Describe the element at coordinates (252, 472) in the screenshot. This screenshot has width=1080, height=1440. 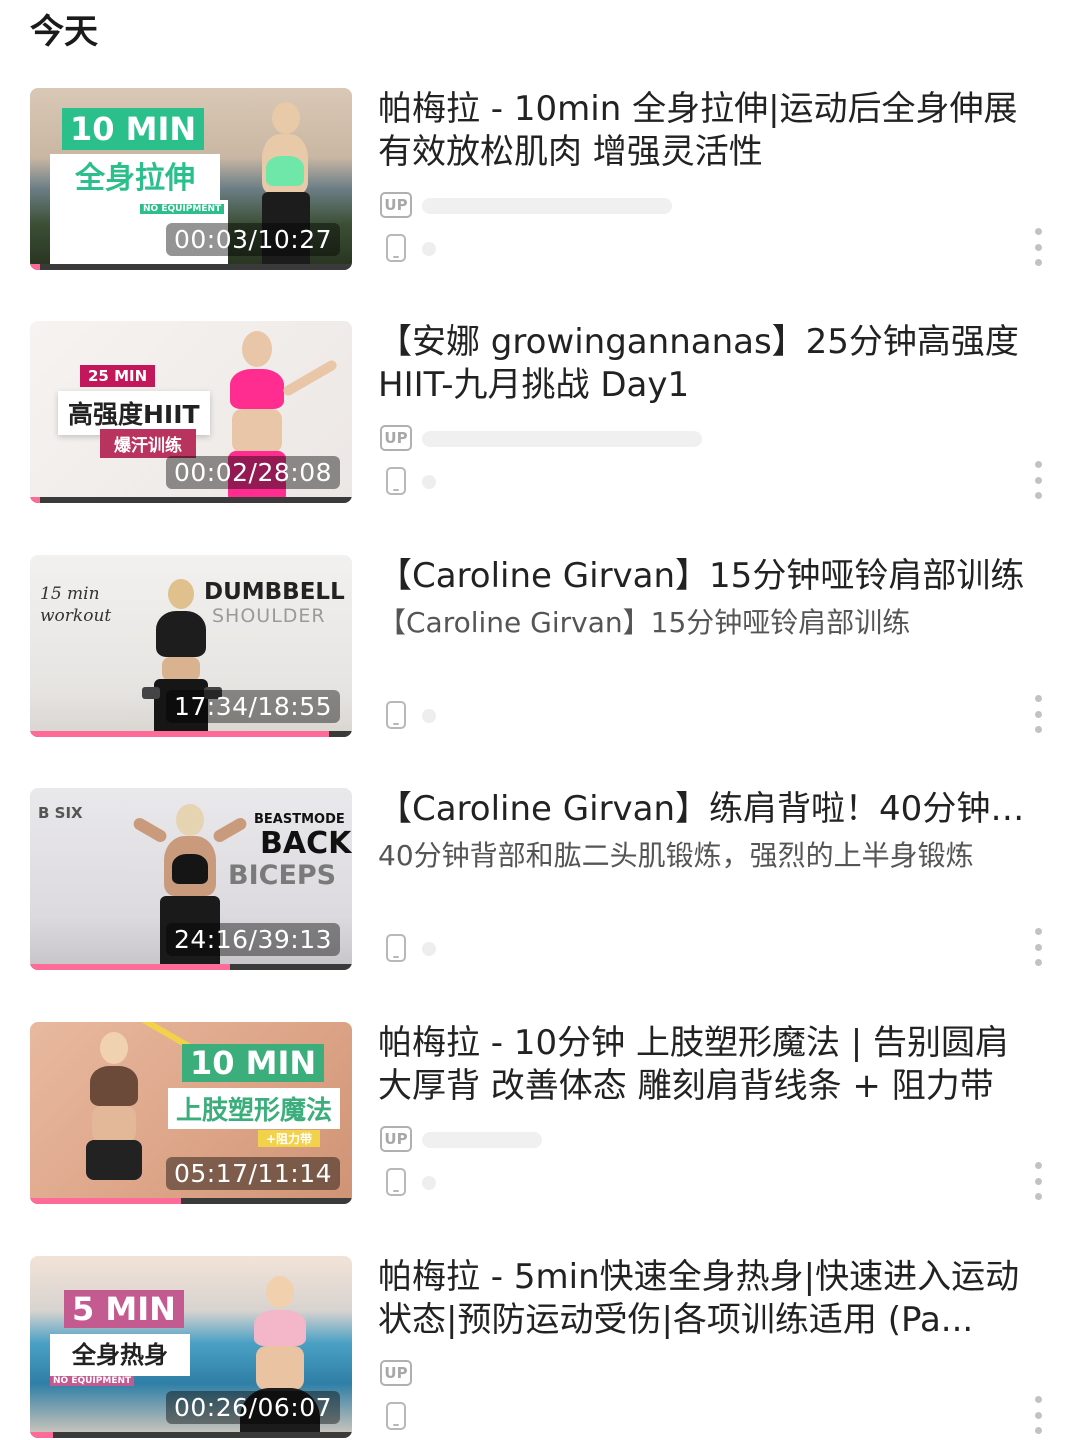
I see `video-duration: 00:02/28:08` at that location.